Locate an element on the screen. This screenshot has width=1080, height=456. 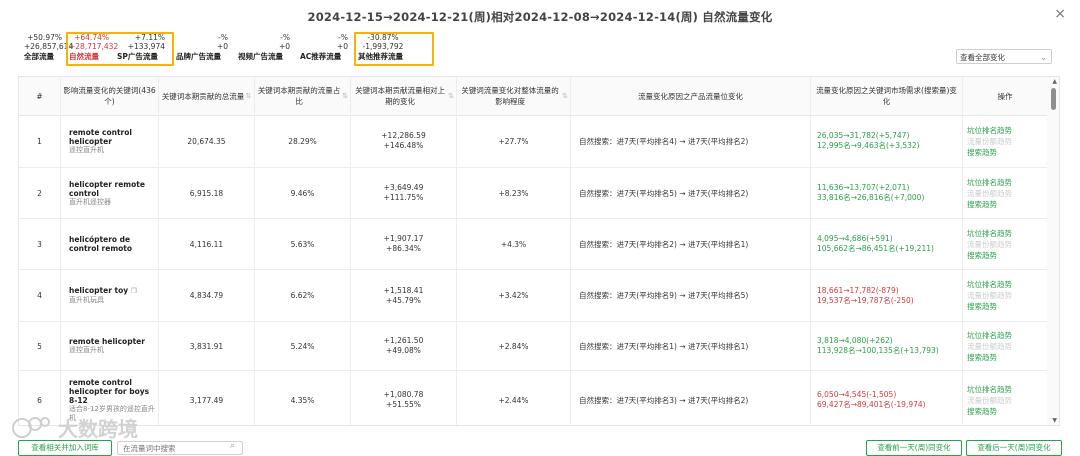
keyword-text: remote helicopter is located at coordinates (107, 341).